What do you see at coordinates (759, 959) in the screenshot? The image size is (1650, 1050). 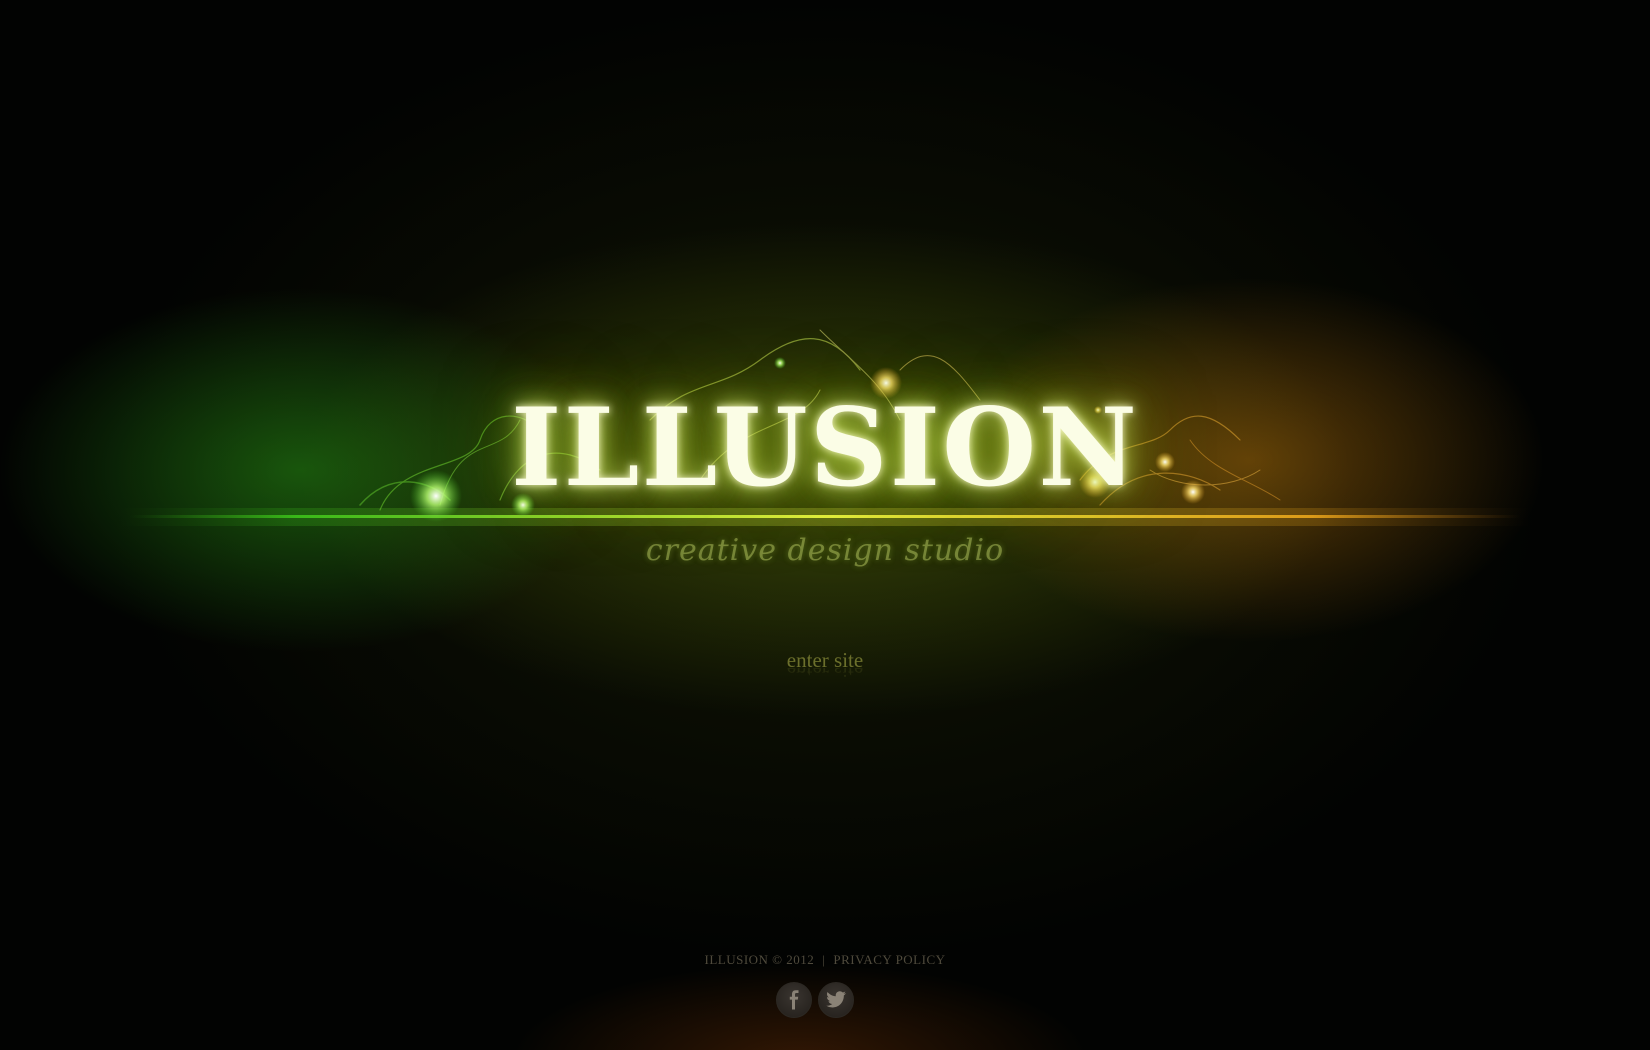 I see `copyright-text: ILLUSION © 2012` at bounding box center [759, 959].